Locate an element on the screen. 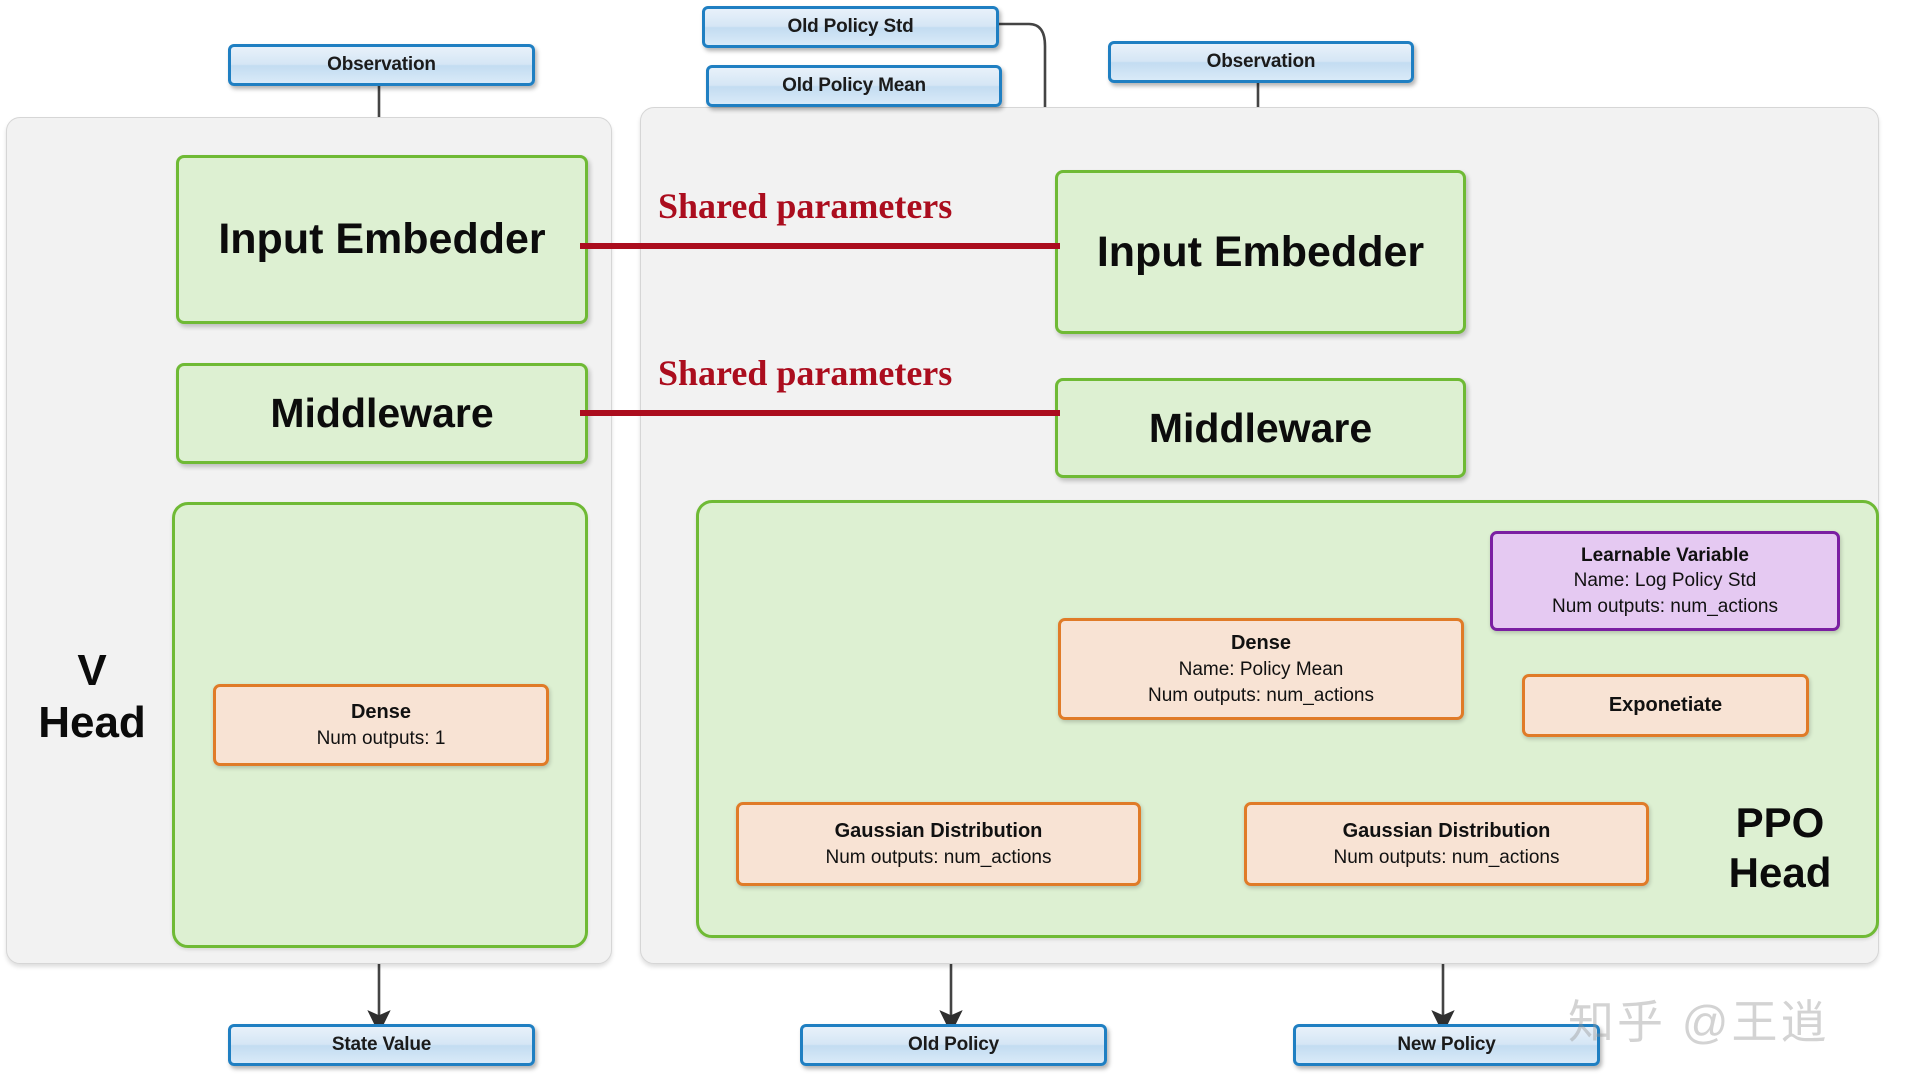 The height and width of the screenshot is (1080, 1920). old-policy-box: Old Policy is located at coordinates (953, 1045).